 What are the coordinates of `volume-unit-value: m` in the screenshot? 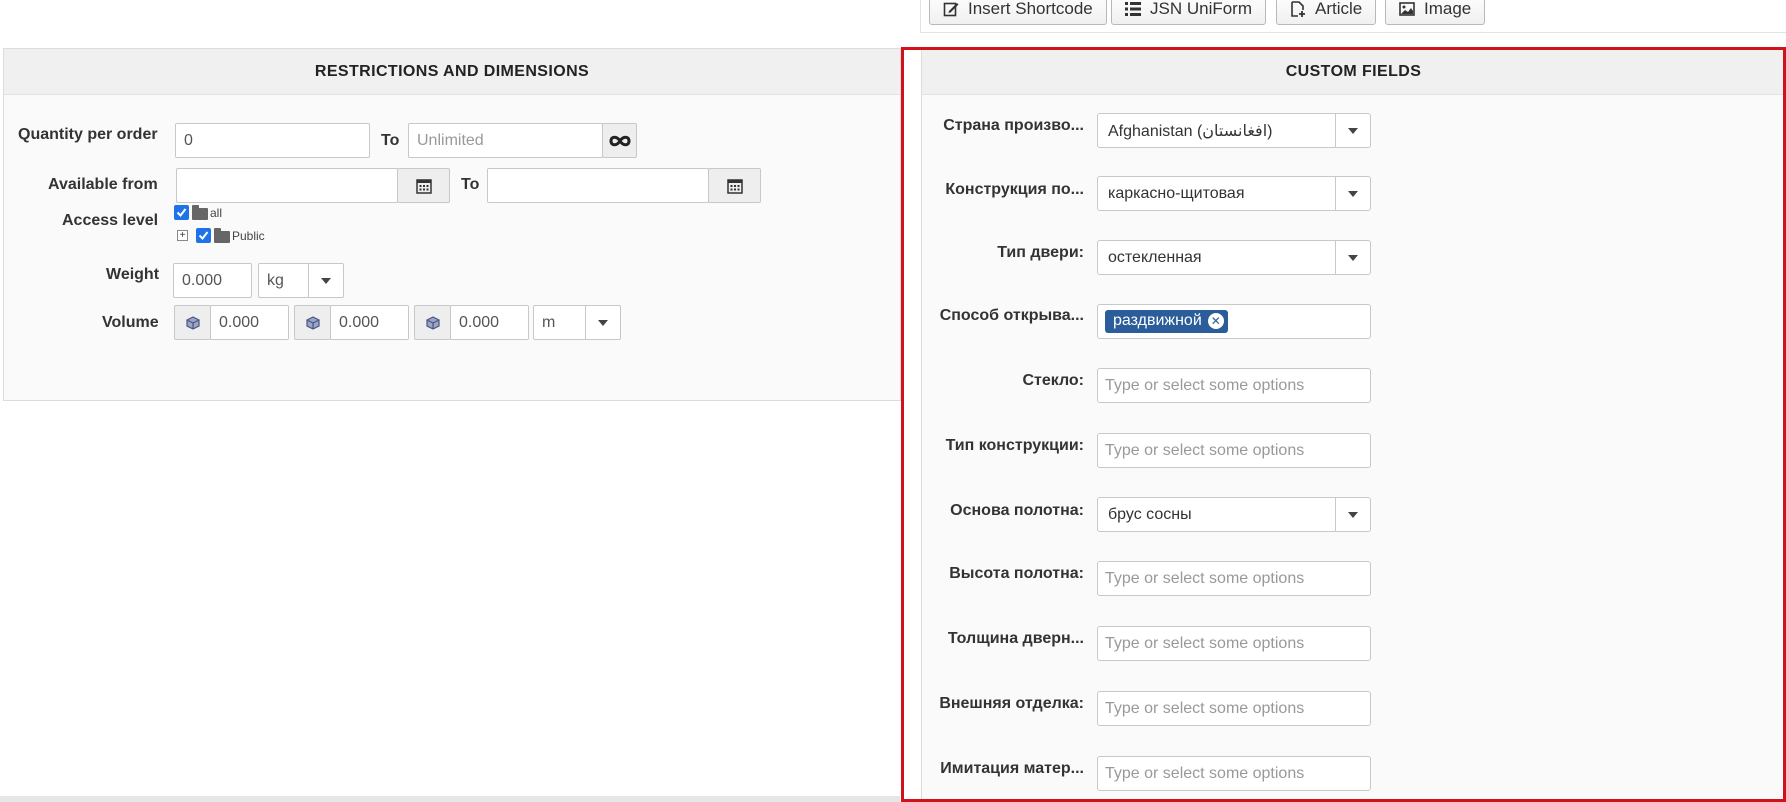 It's located at (549, 322).